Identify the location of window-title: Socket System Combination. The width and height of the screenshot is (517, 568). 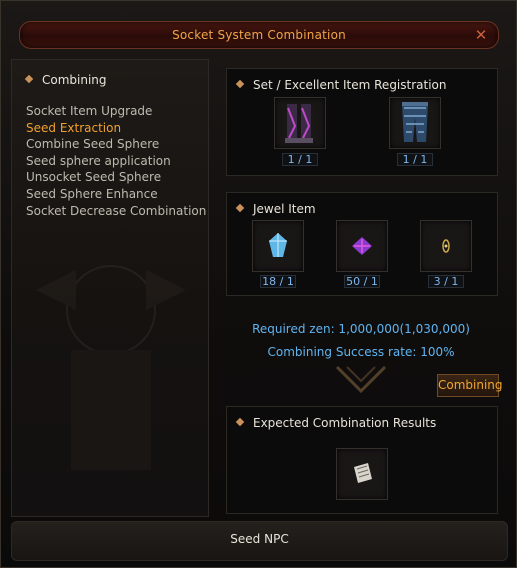
(259, 35).